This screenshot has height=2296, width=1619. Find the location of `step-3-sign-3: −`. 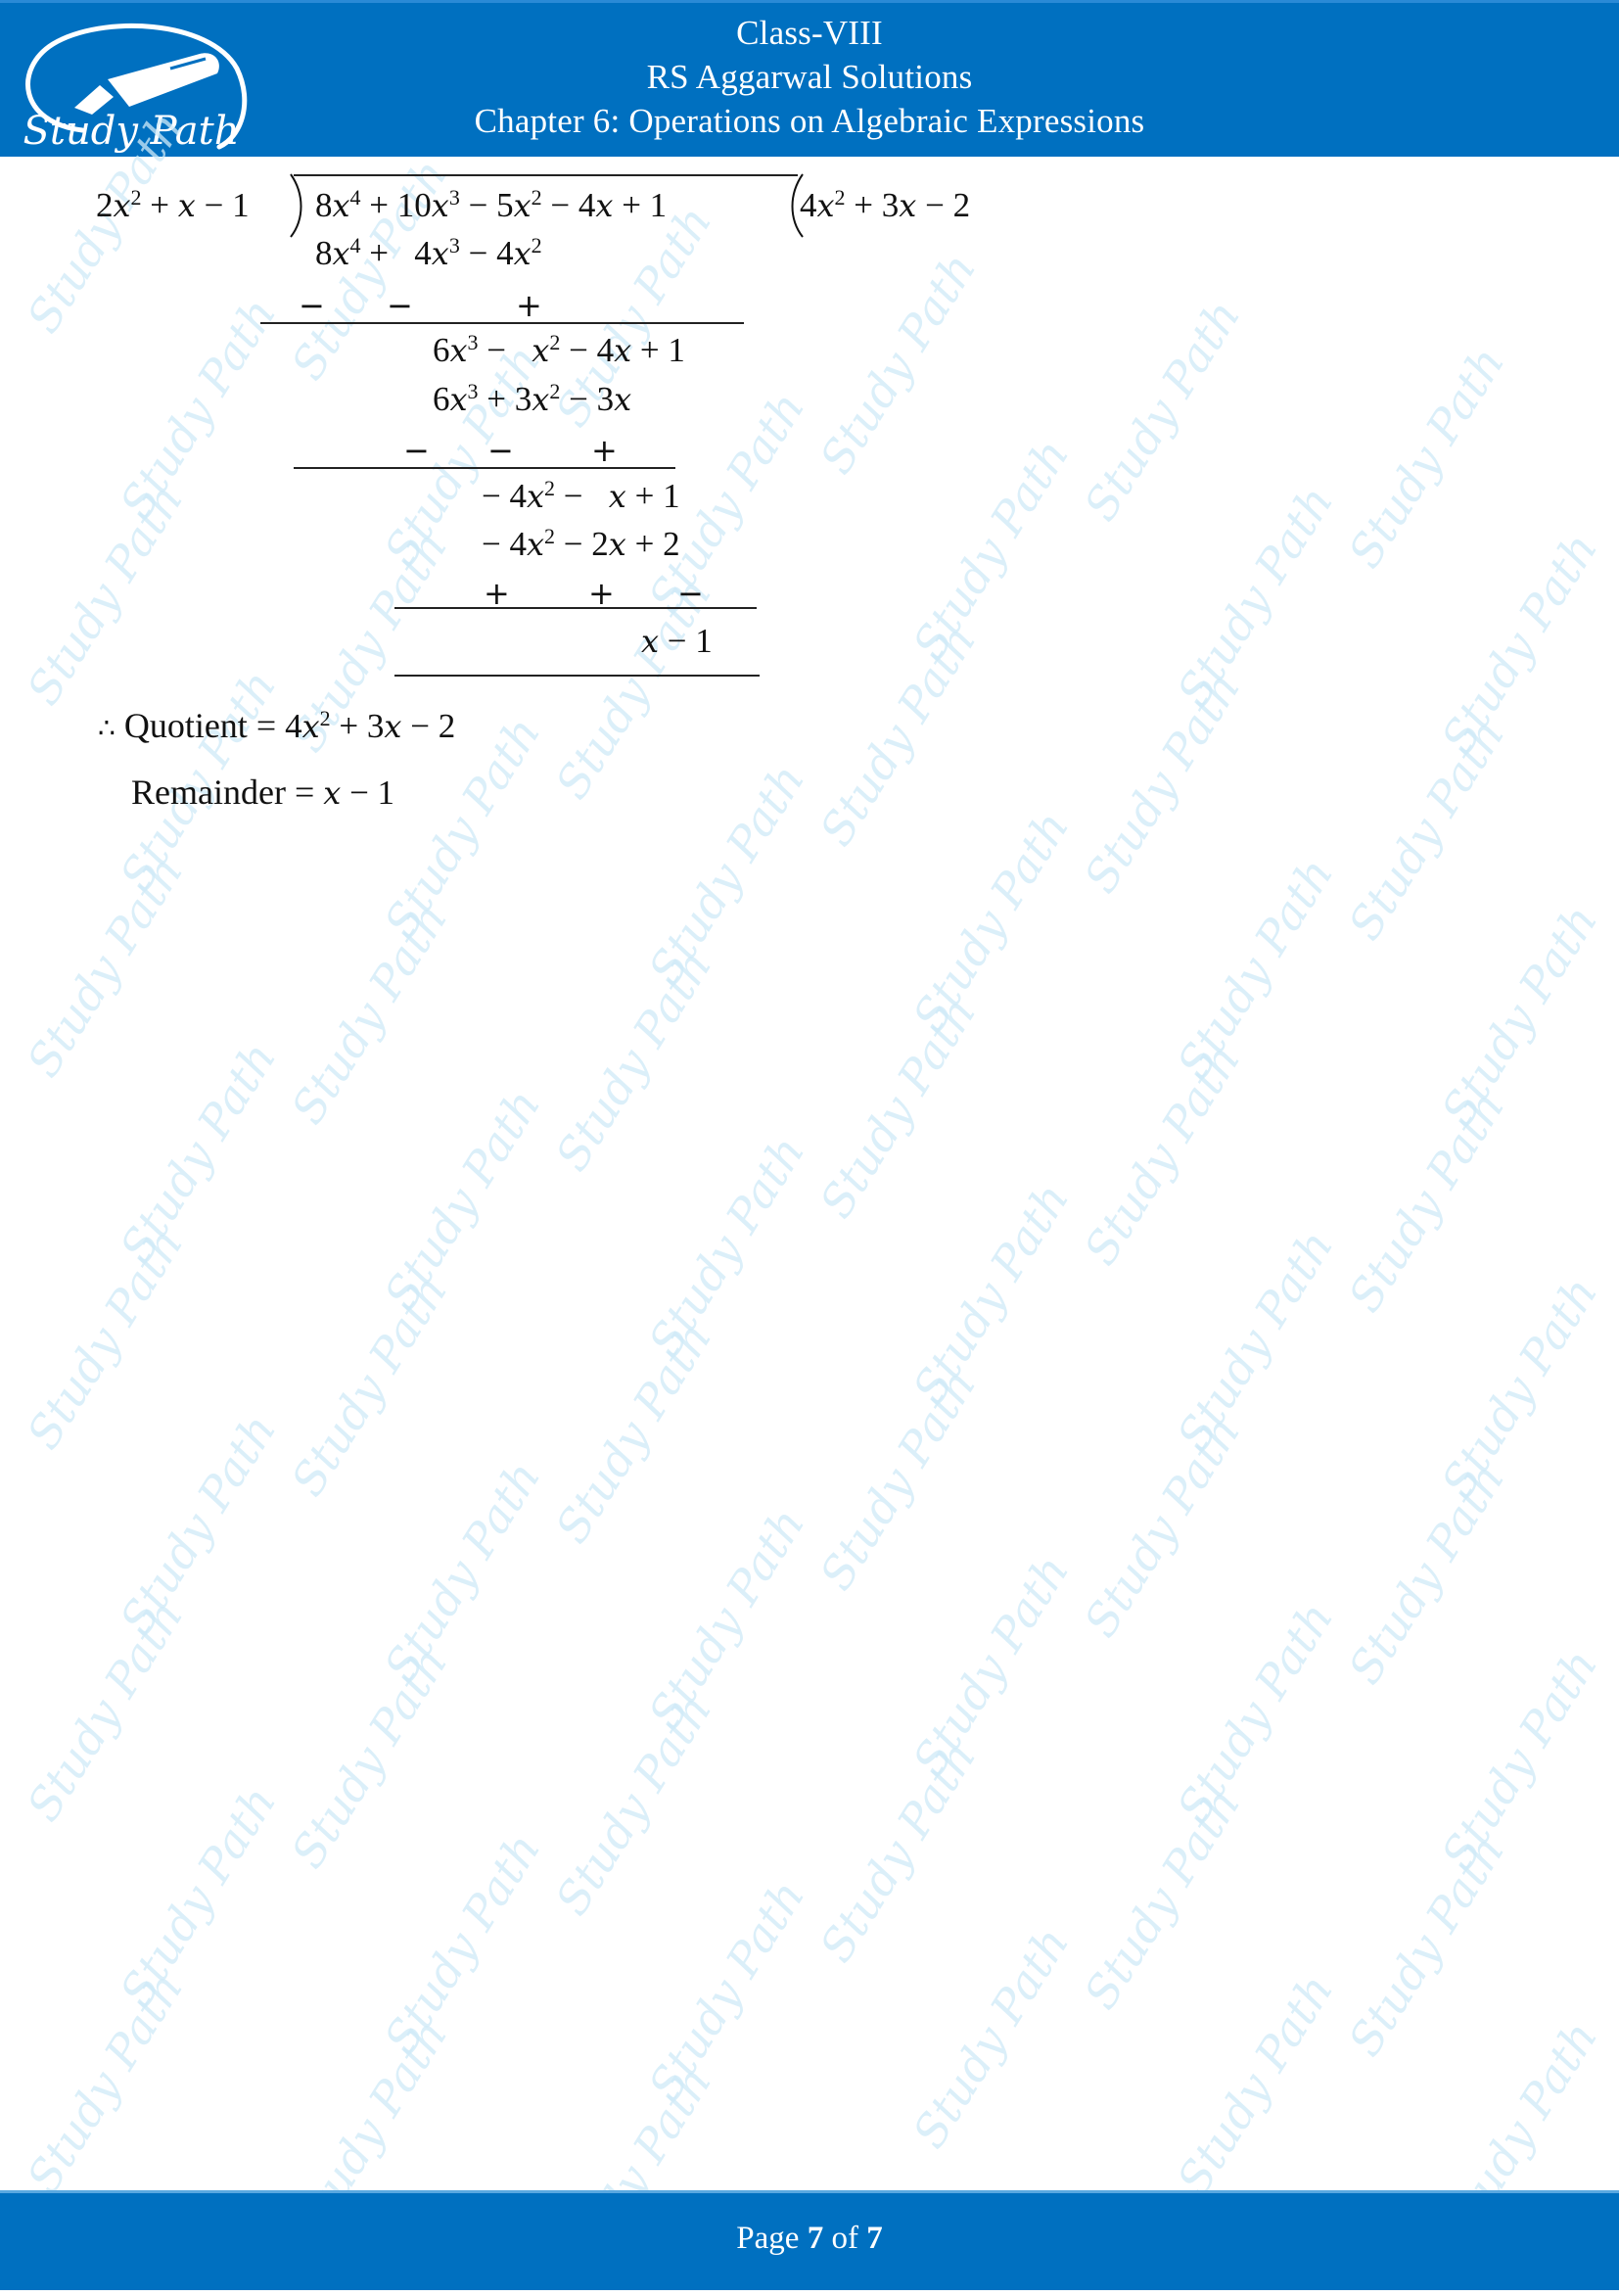

step-3-sign-3: − is located at coordinates (690, 593).